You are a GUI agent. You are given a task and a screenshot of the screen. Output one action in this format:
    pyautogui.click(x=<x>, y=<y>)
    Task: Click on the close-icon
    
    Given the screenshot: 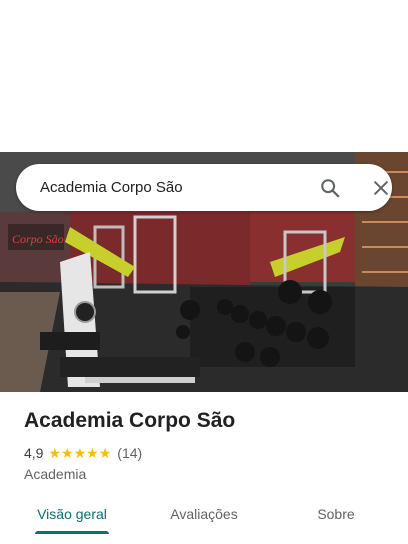 What is the action you would take?
    pyautogui.click(x=381, y=188)
    